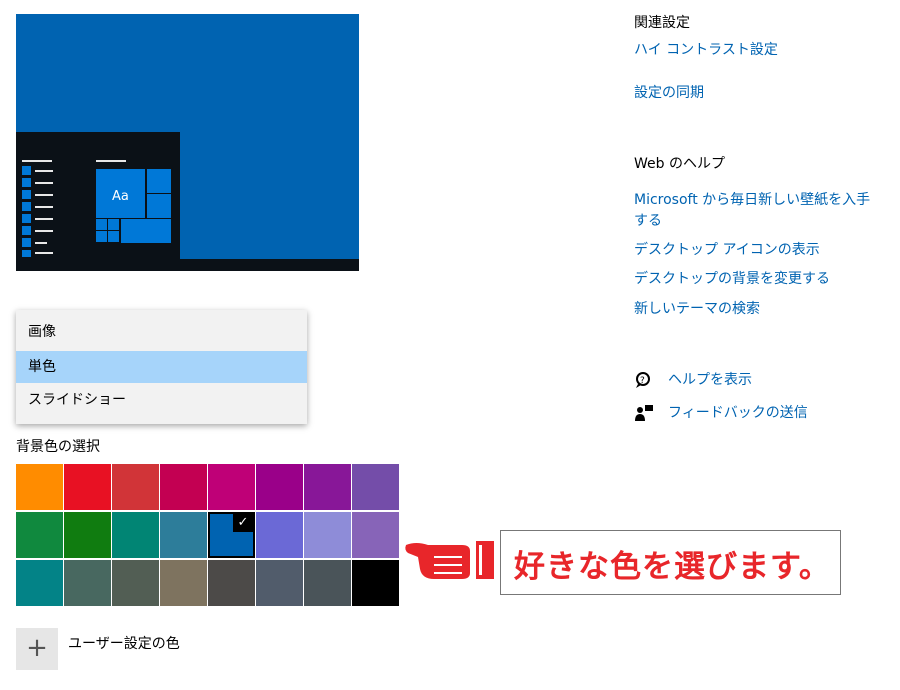 The image size is (900, 690). What do you see at coordinates (669, 93) in the screenshot?
I see `link-sync-settings: 設定の同期` at bounding box center [669, 93].